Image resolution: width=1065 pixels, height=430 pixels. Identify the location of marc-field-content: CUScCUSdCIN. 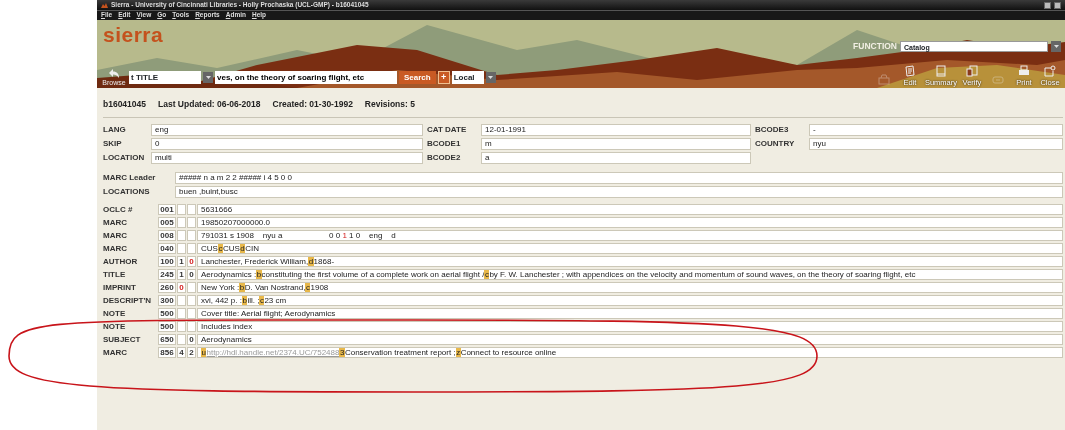
(630, 248).